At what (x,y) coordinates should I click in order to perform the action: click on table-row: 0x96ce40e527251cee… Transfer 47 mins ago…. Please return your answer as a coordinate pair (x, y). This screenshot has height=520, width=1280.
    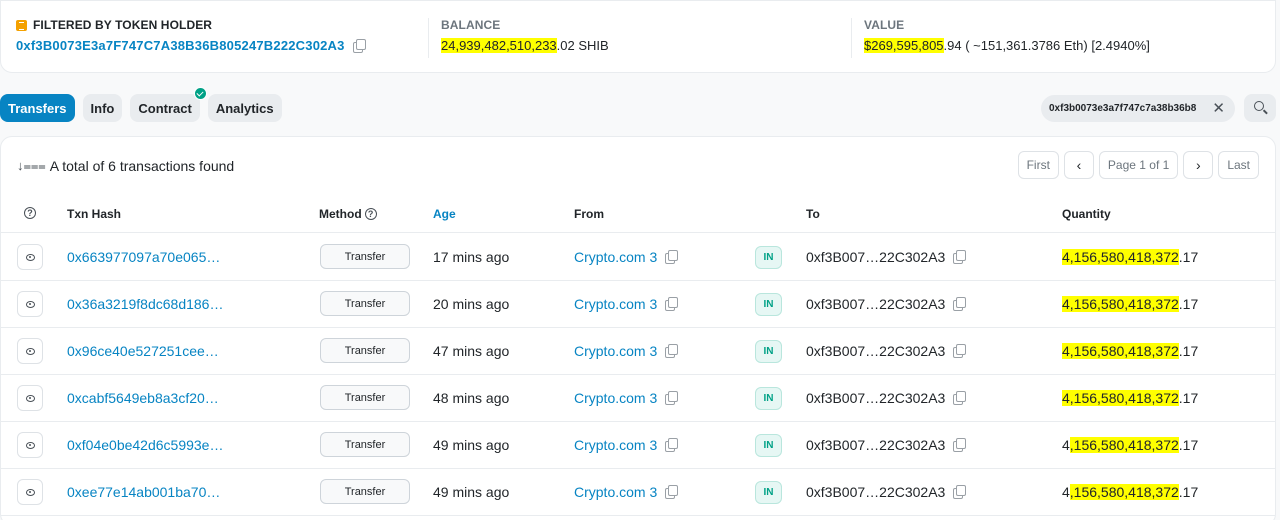
    Looking at the image, I should click on (638, 351).